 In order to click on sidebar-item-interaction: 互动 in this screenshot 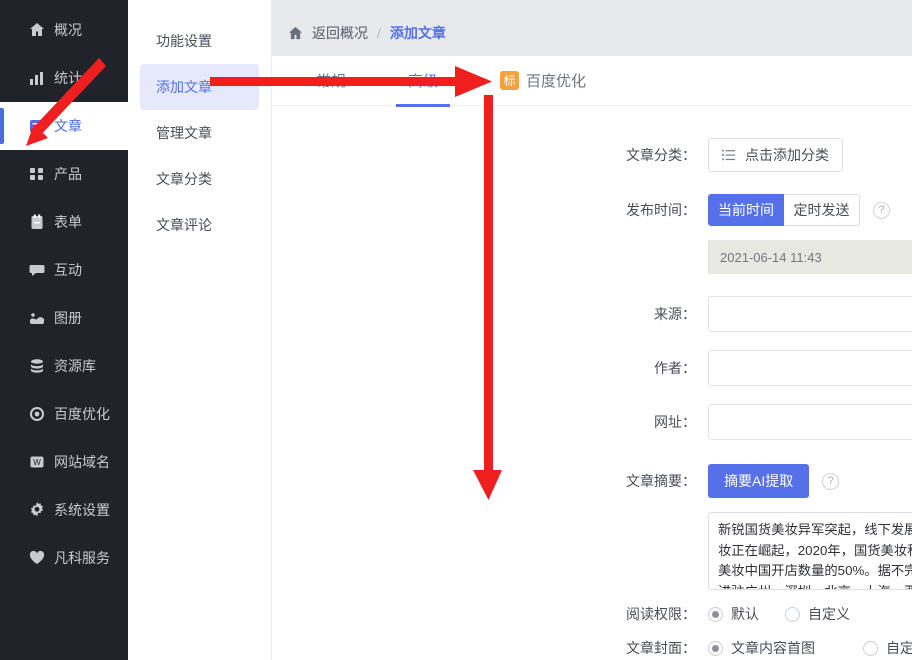, I will do `click(64, 270)`.